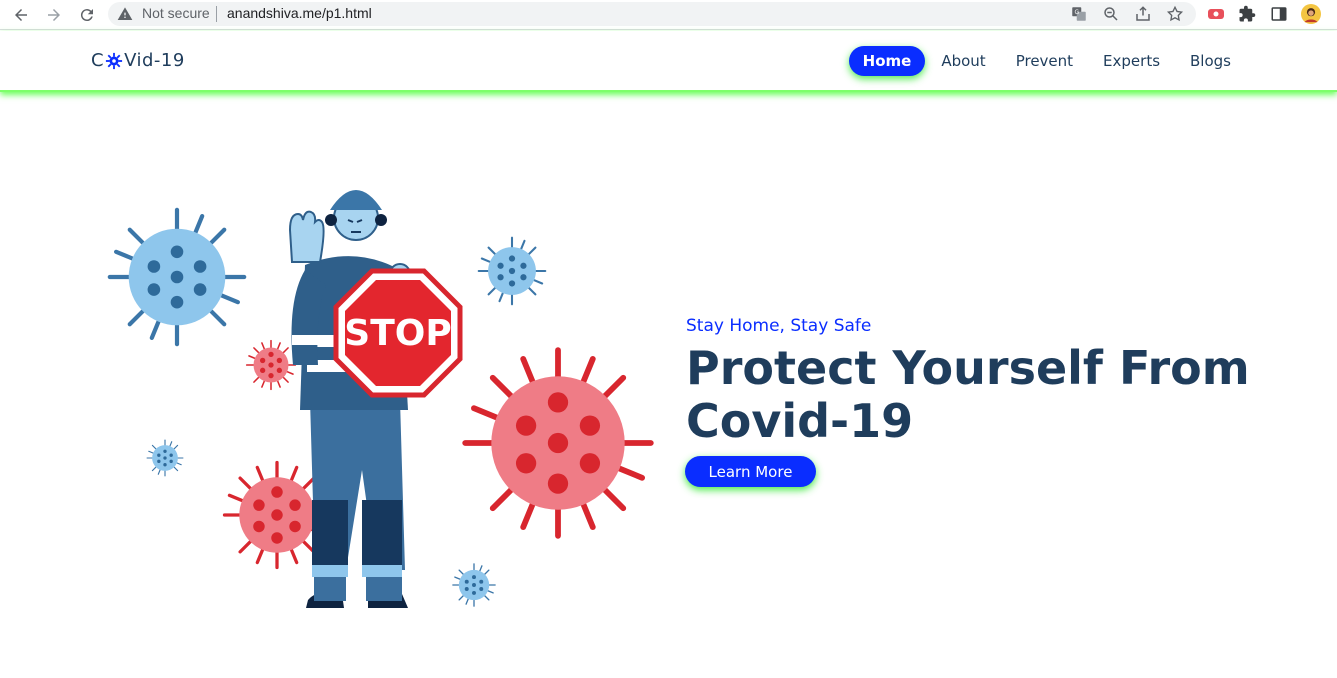 The height and width of the screenshot is (678, 1337). I want to click on virus-gear-icon, so click(114, 60).